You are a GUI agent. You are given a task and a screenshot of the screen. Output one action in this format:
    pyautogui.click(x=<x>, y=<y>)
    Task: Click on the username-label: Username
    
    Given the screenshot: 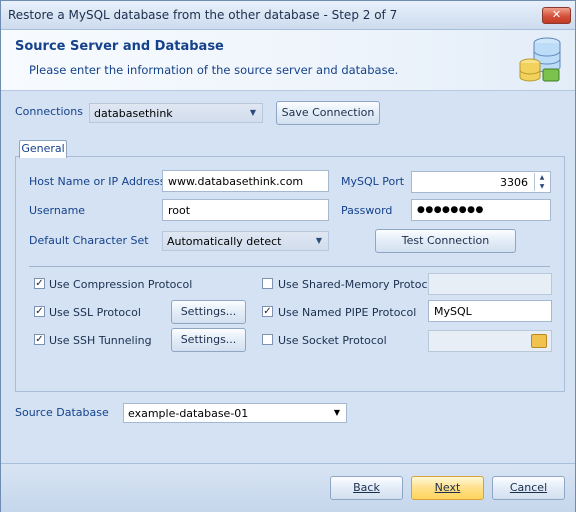 What is the action you would take?
    pyautogui.click(x=57, y=210)
    